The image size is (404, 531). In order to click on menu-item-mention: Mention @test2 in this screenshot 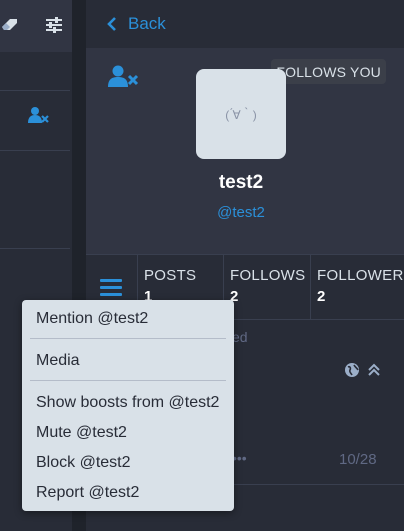, I will do `click(92, 319)`.